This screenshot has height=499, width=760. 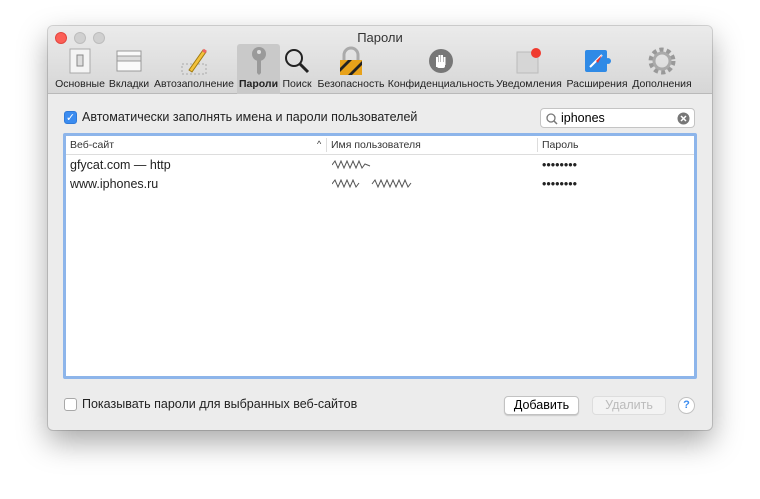 What do you see at coordinates (529, 60) in the screenshot?
I see `notification-icon` at bounding box center [529, 60].